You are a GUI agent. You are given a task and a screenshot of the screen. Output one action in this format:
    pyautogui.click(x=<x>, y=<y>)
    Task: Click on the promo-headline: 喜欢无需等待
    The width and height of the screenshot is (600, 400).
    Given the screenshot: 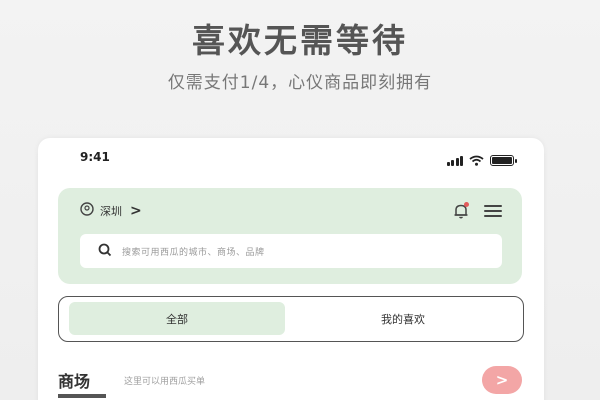 What is the action you would take?
    pyautogui.click(x=300, y=40)
    